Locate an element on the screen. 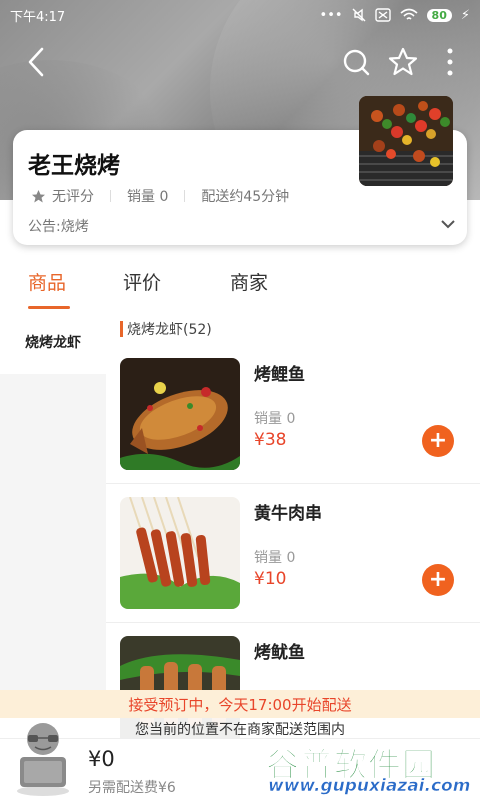 This screenshot has height=801, width=480. expand-notice-button is located at coordinates (448, 223).